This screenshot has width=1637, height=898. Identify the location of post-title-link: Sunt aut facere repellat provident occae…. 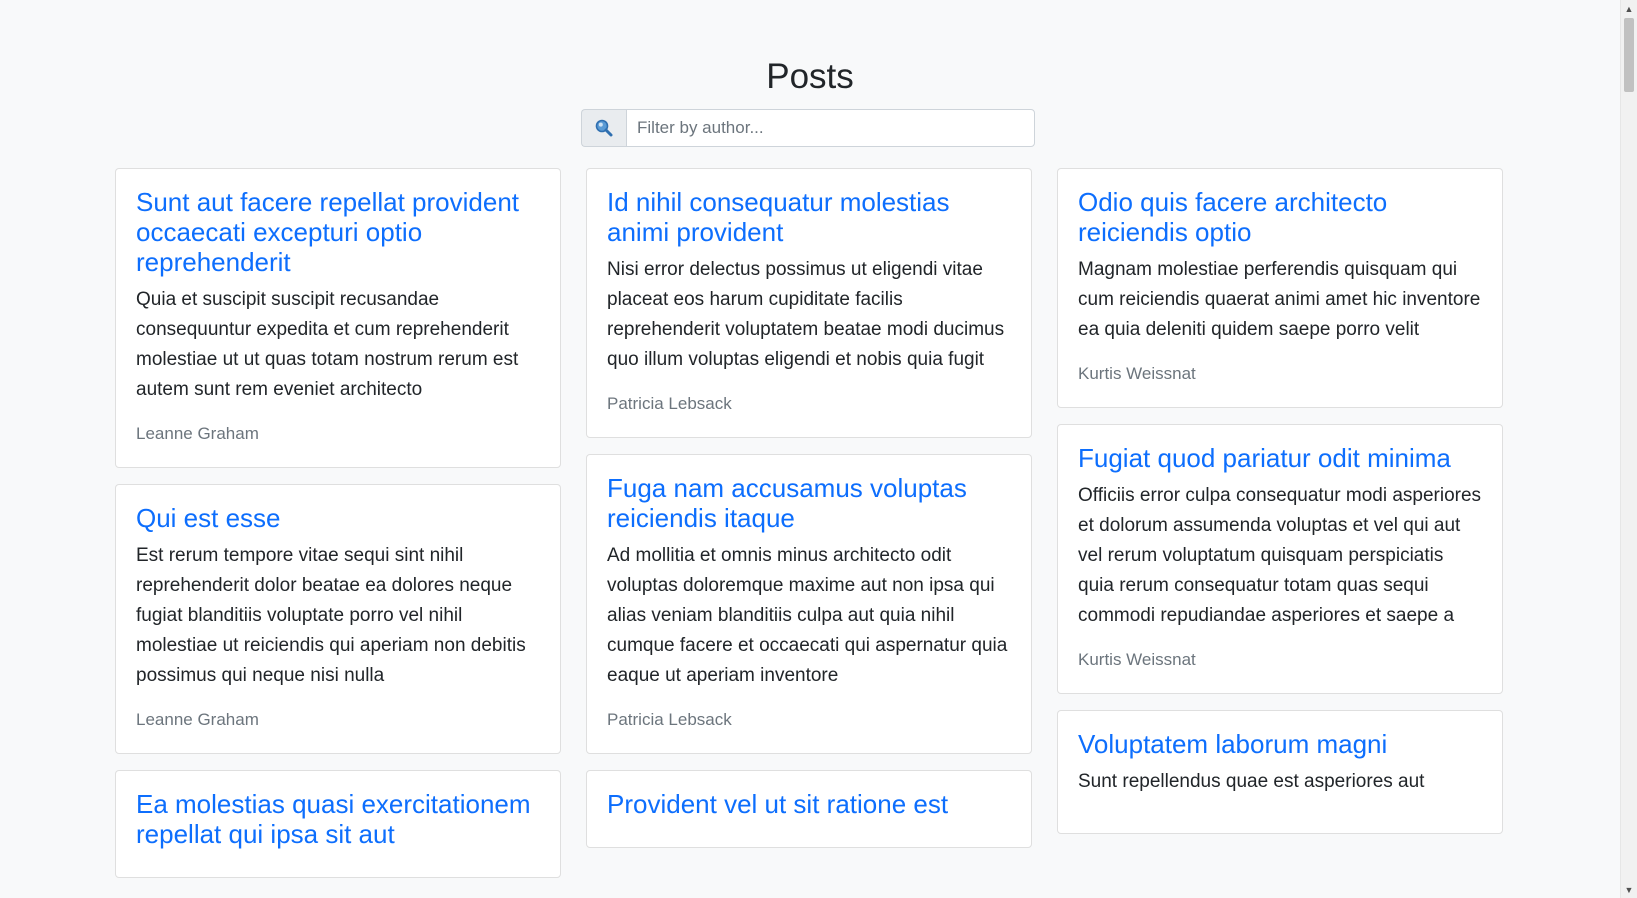
(338, 232).